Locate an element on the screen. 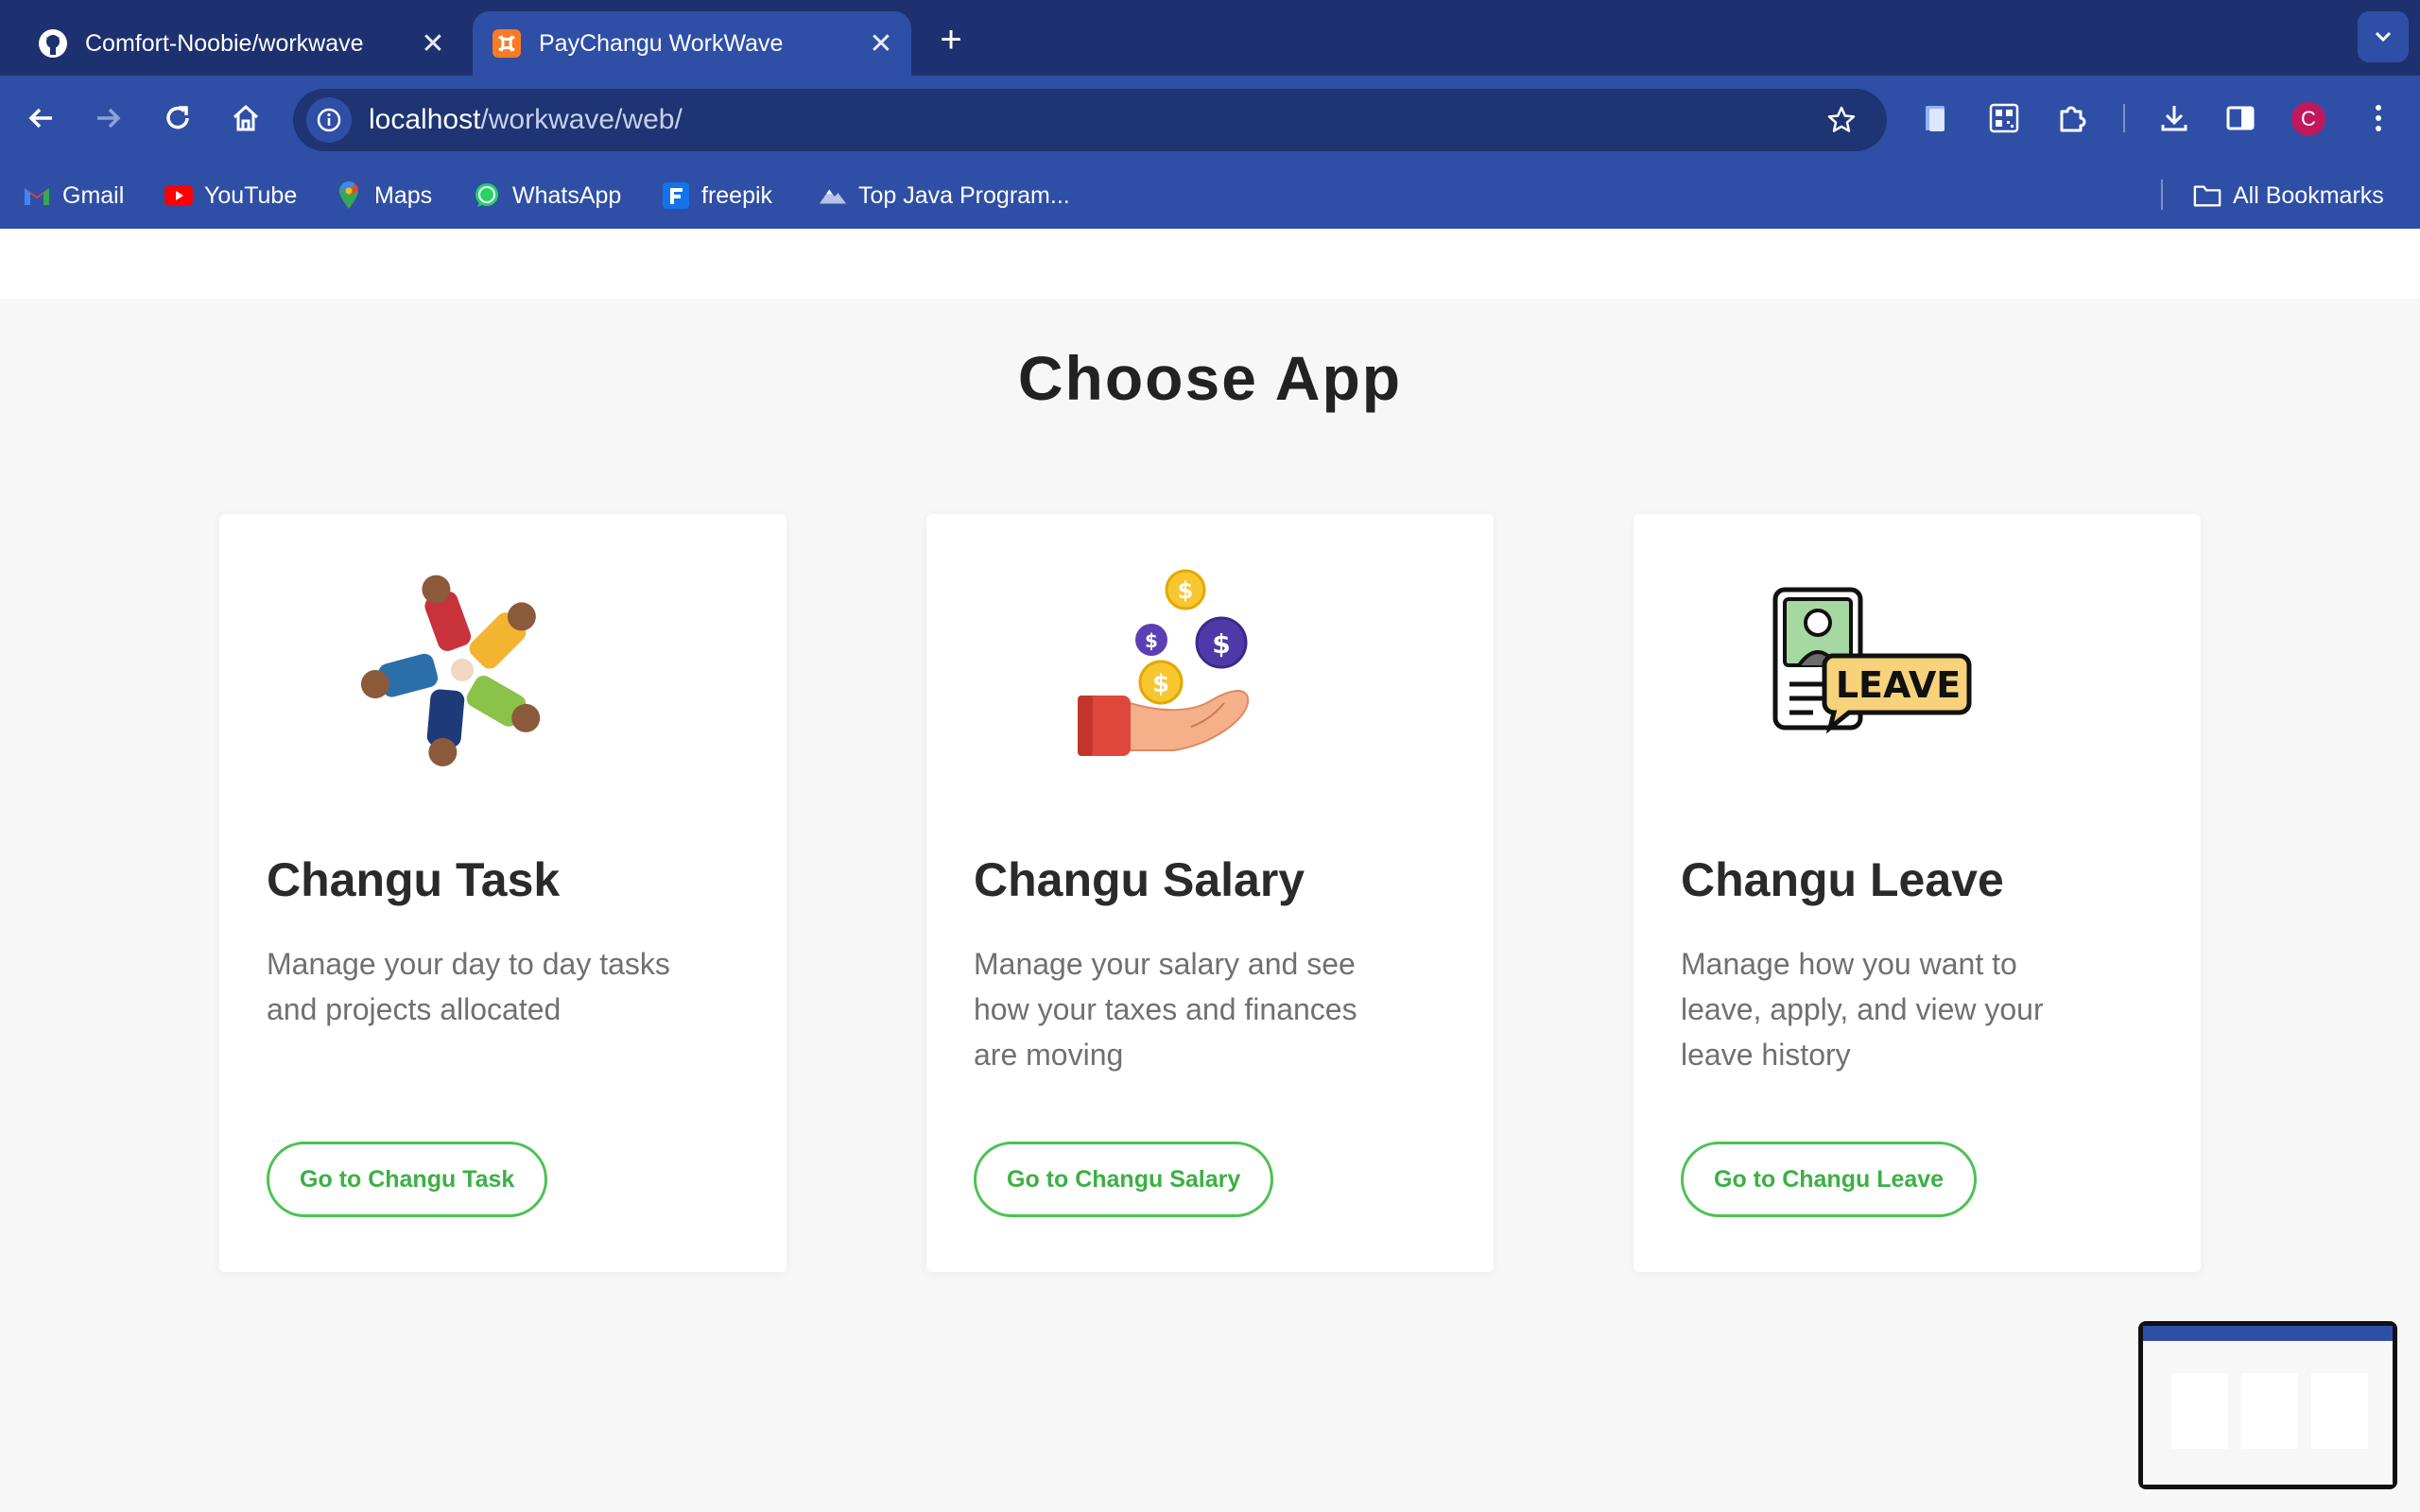 This screenshot has height=1512, width=2420. youtube-icon is located at coordinates (178, 195).